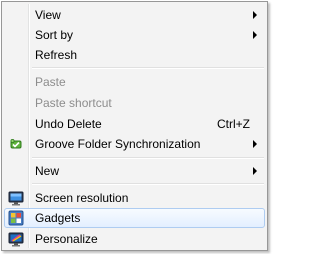 This screenshot has height=254, width=320. I want to click on gadgets-icon, so click(16, 218).